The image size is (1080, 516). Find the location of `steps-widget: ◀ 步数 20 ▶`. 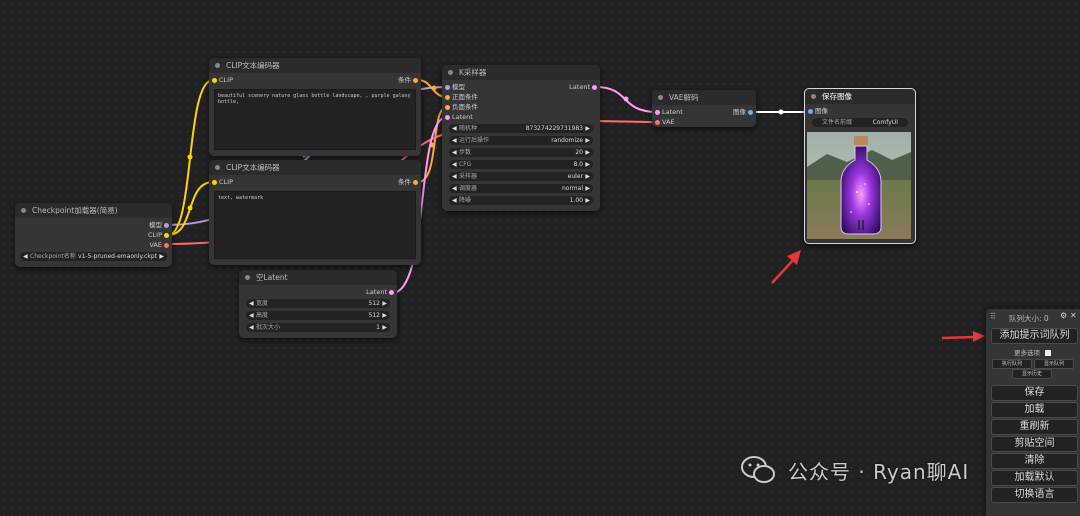

steps-widget: ◀ 步数 20 ▶ is located at coordinates (521, 152).